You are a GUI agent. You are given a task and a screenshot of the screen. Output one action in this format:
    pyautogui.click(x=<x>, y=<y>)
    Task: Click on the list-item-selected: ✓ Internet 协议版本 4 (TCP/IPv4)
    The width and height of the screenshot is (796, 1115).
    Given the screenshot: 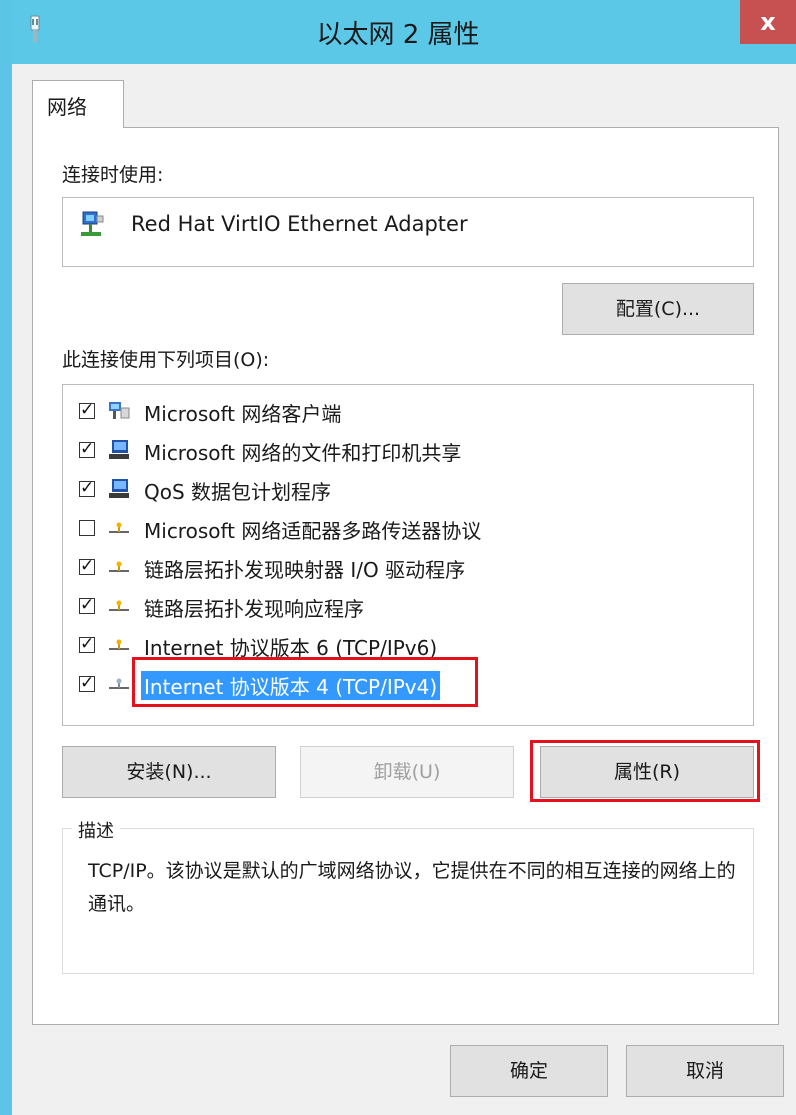 What is the action you would take?
    pyautogui.click(x=408, y=684)
    